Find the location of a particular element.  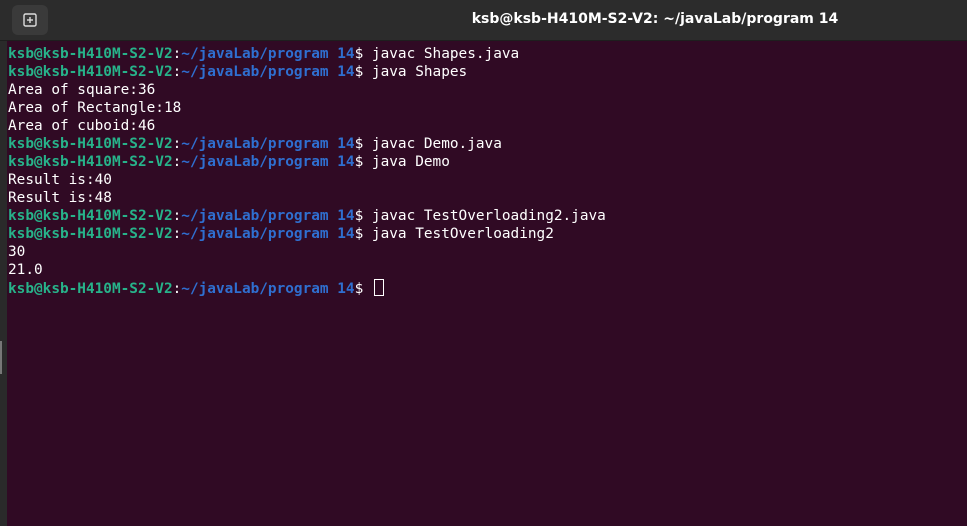

command-text: javac TestOverloading2.java is located at coordinates (484, 216).